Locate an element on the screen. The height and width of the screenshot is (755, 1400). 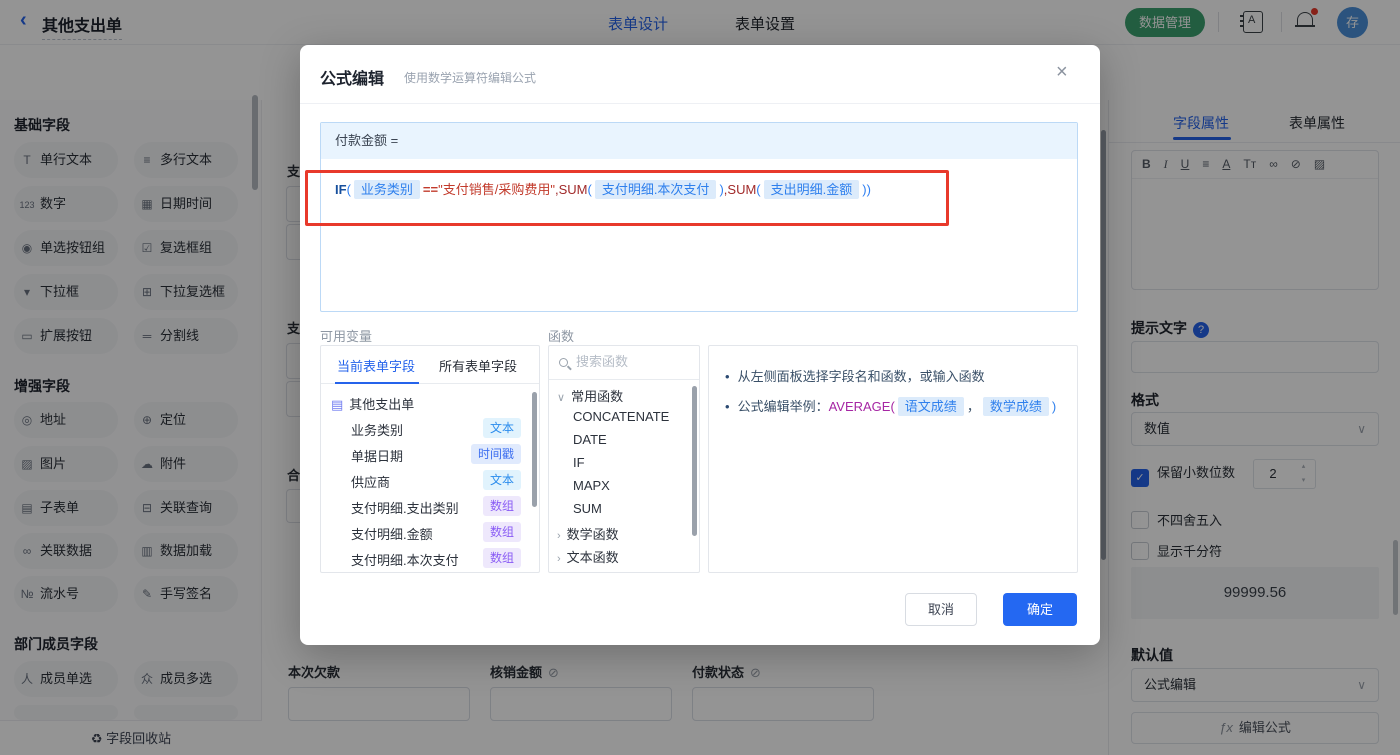
function-item: SUM is located at coordinates (587, 508).